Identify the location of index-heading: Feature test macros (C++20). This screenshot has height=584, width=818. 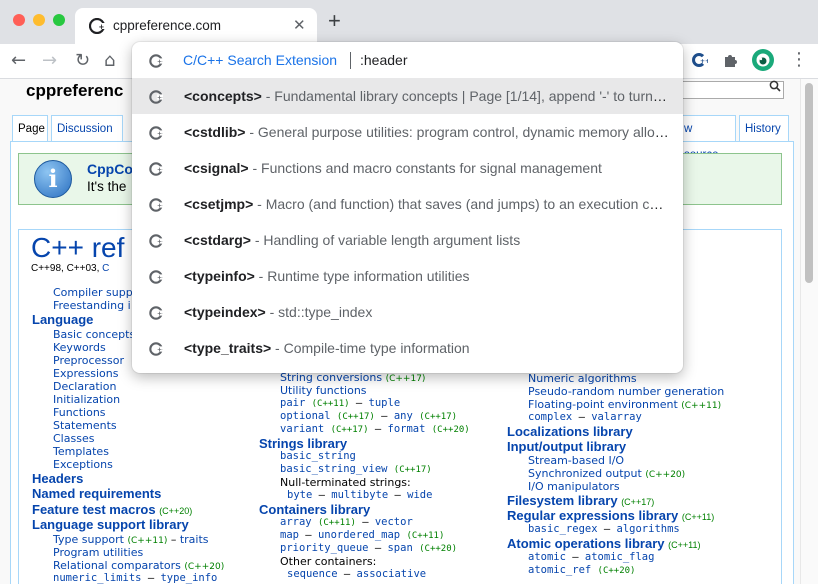
(112, 509).